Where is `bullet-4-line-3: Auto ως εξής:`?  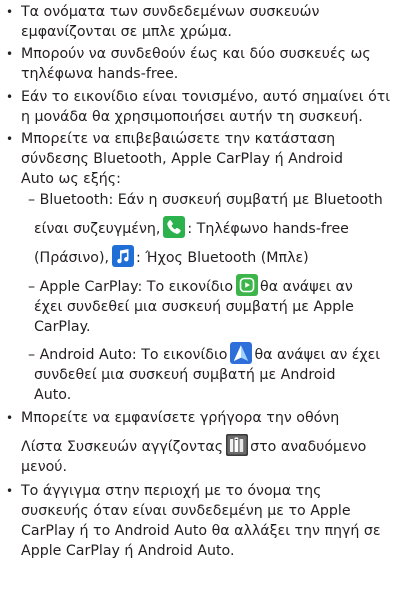
bullet-4-line-3: Auto ως εξής: is located at coordinates (71, 179).